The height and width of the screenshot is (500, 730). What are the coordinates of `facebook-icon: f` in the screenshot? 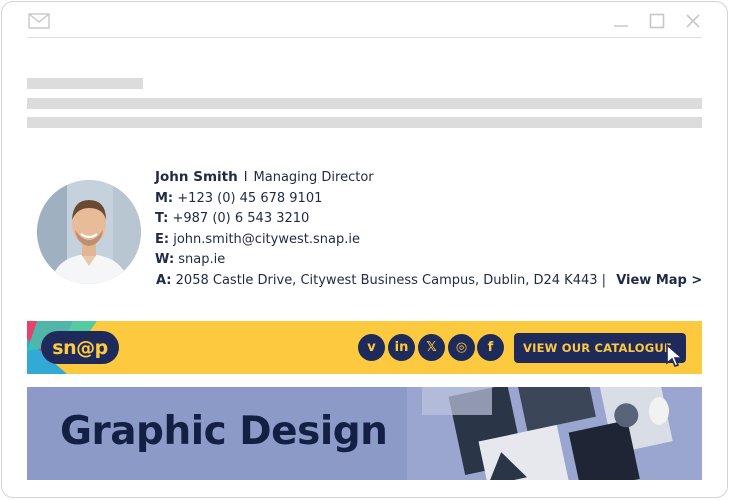 It's located at (490, 347).